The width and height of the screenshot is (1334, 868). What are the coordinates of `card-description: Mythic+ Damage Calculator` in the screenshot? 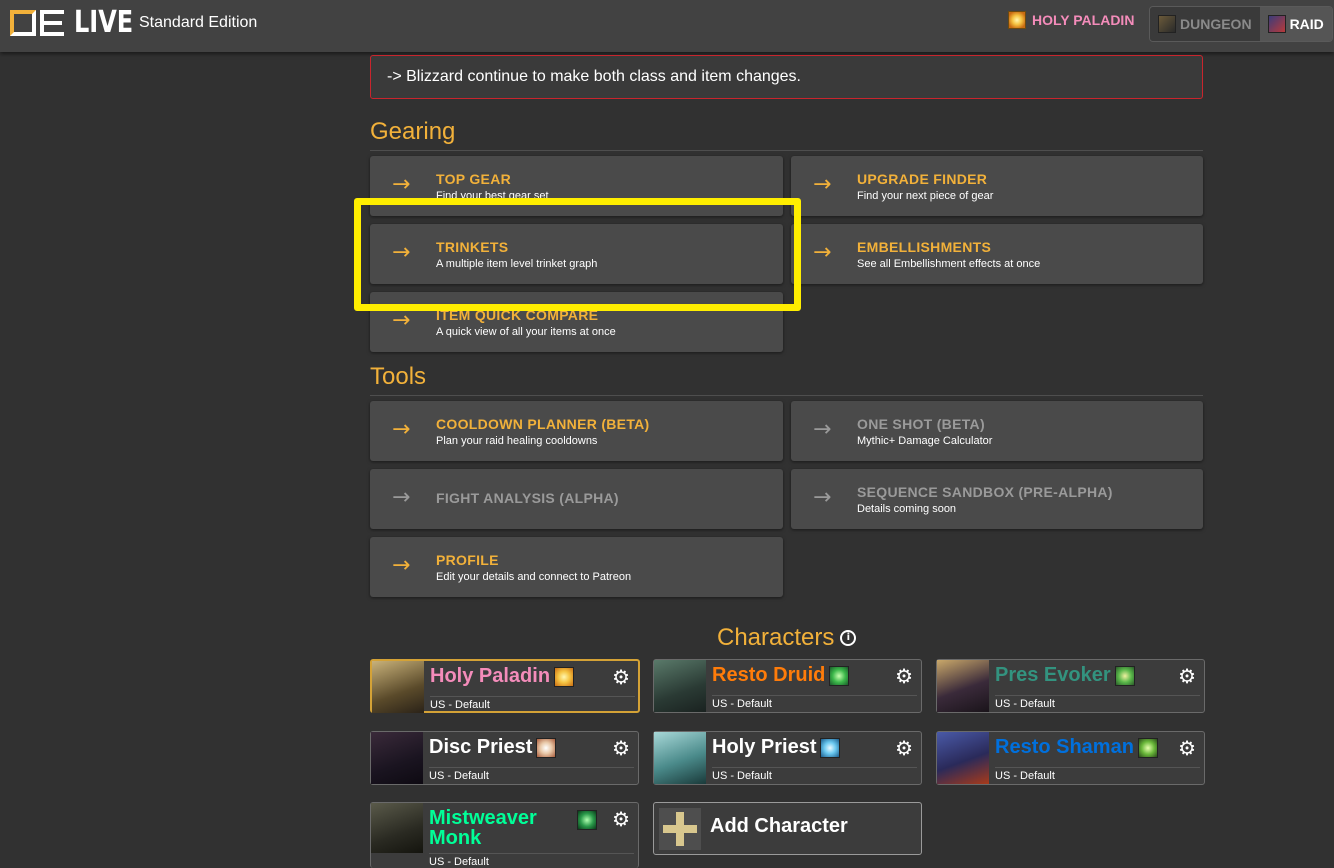 It's located at (925, 441).